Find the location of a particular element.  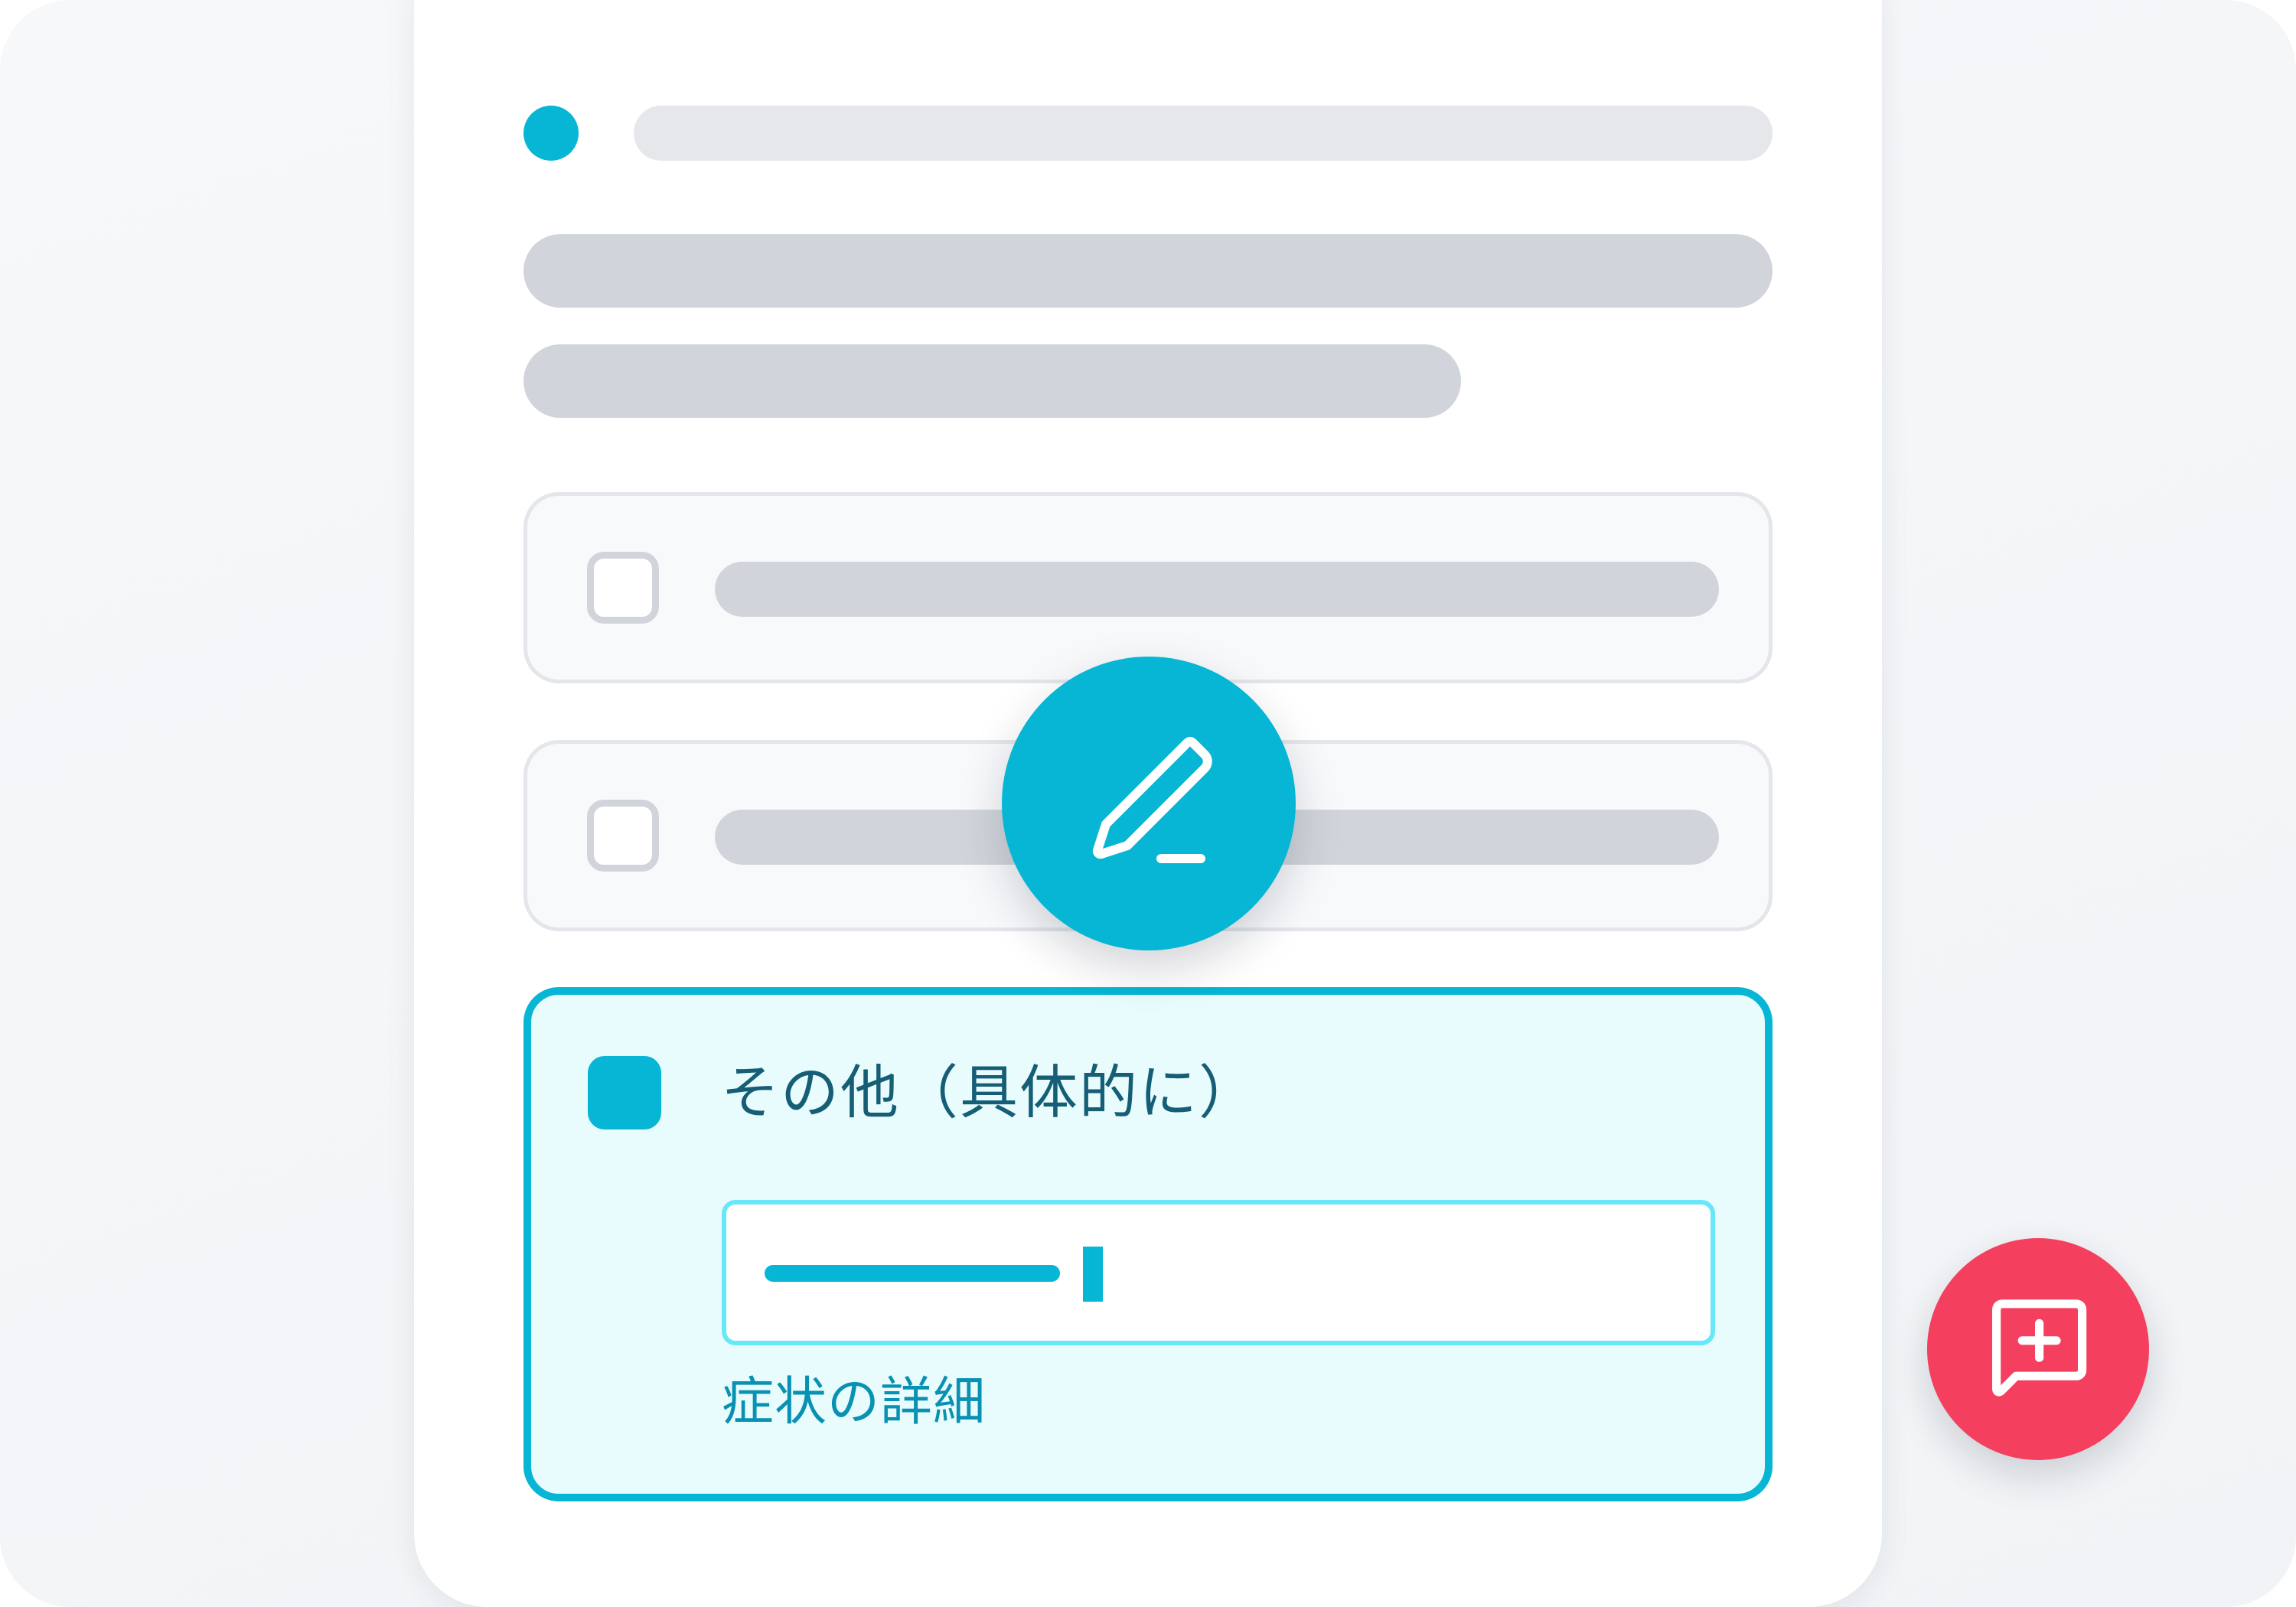

message-plus-icon is located at coordinates (2039, 1348).